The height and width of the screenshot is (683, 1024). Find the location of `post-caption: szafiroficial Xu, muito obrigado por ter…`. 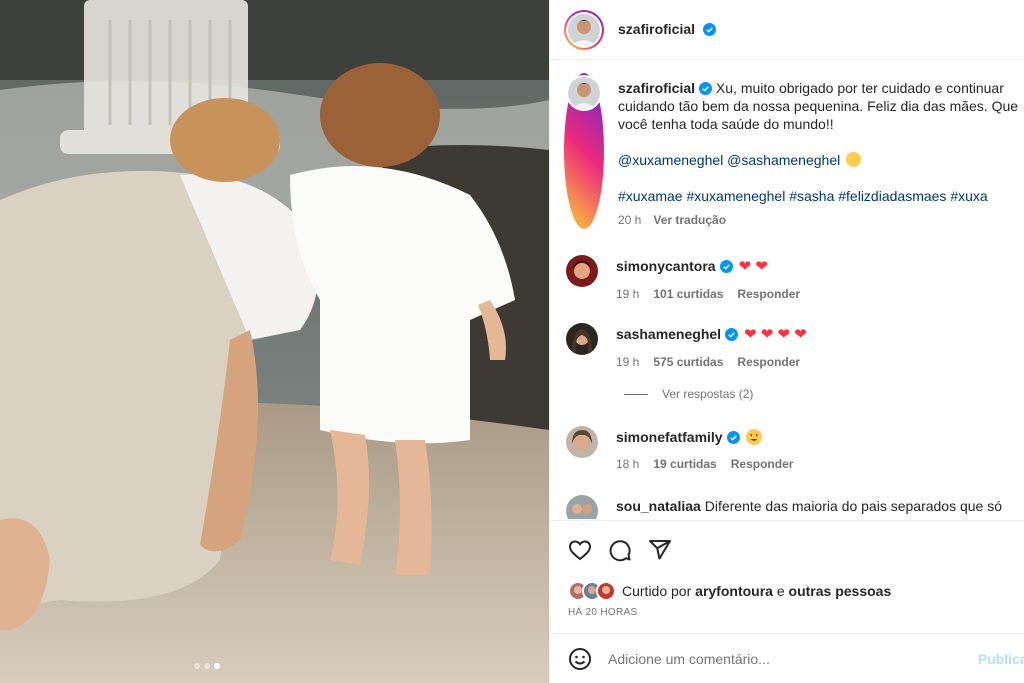

post-caption: szafiroficial Xu, muito obrigado por ter… is located at coordinates (791, 151).